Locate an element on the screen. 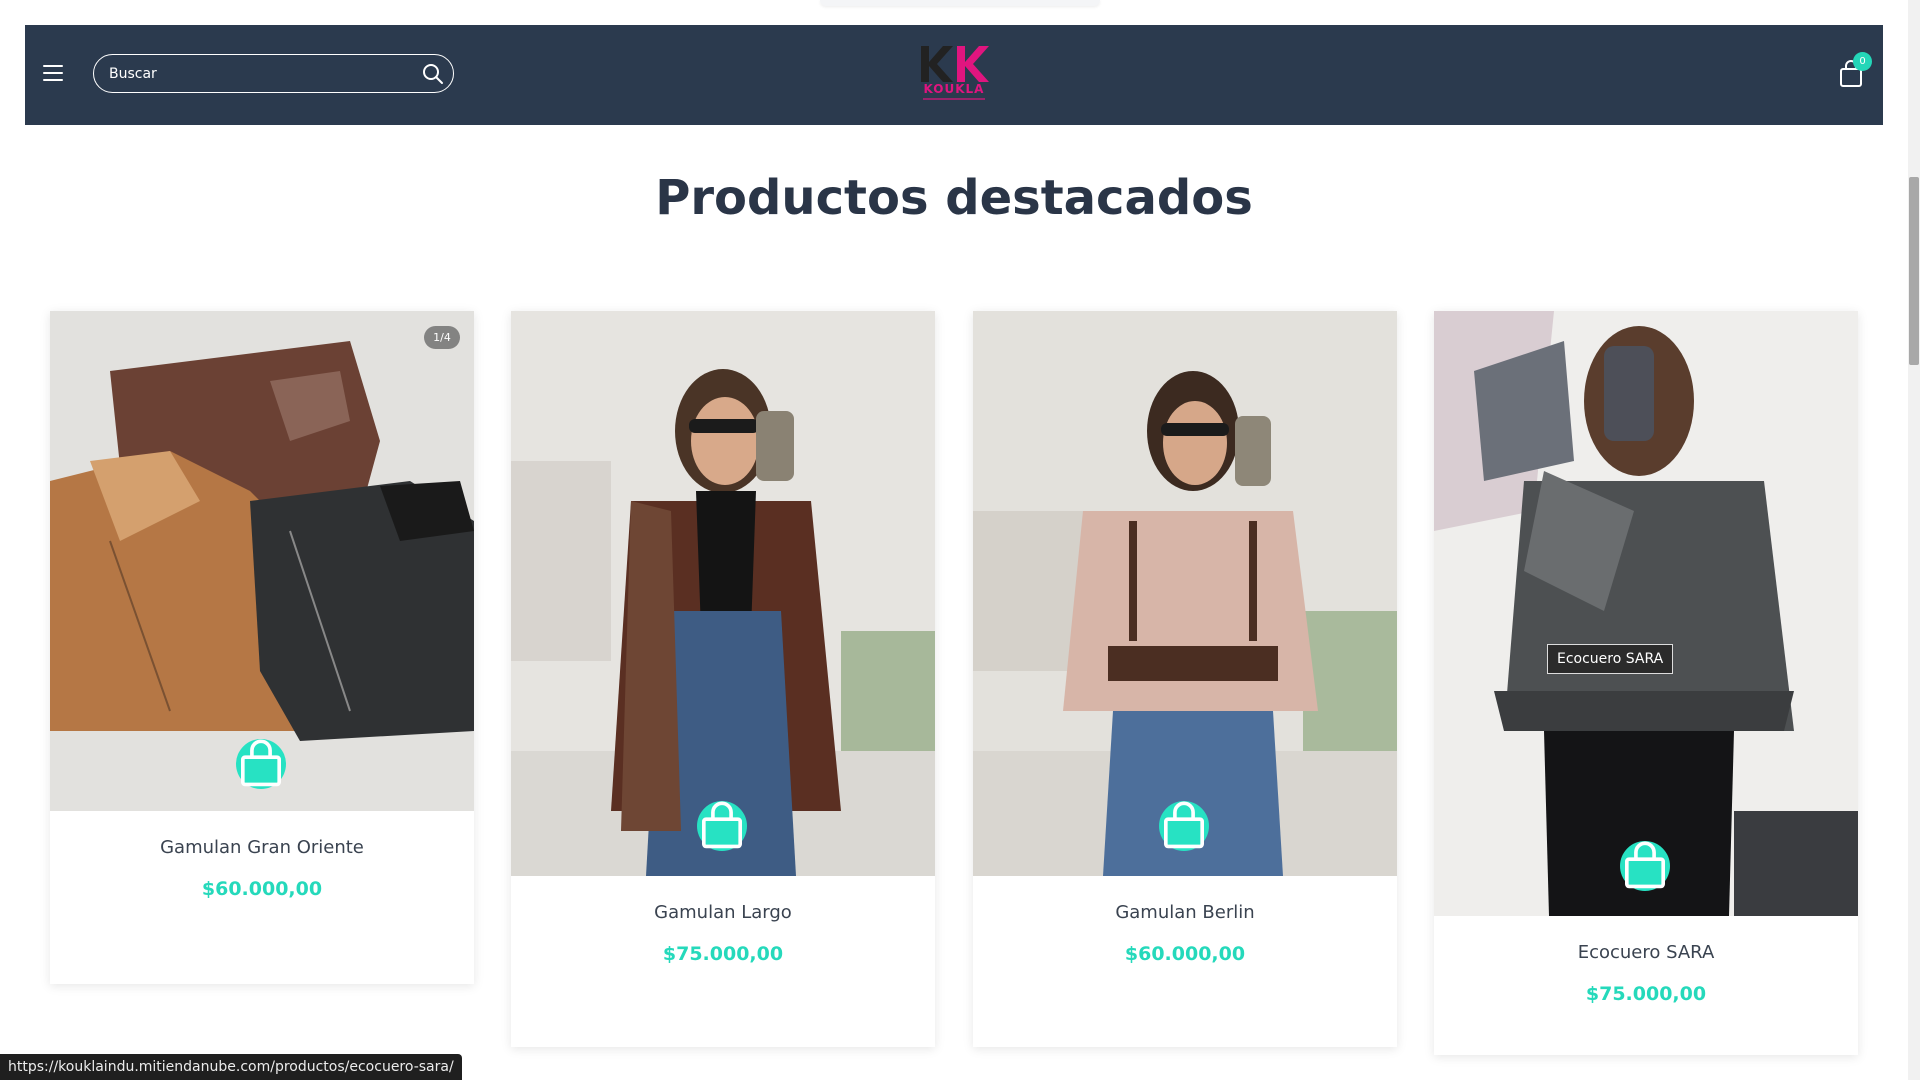 This screenshot has height=1080, width=1920. browser-top-tab is located at coordinates (960, 3).